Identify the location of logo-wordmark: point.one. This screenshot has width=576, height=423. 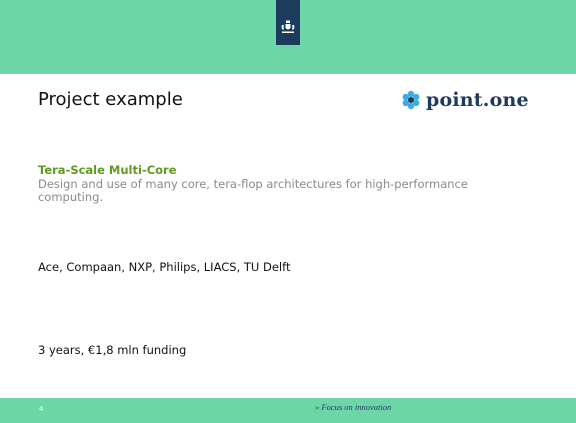
(477, 100).